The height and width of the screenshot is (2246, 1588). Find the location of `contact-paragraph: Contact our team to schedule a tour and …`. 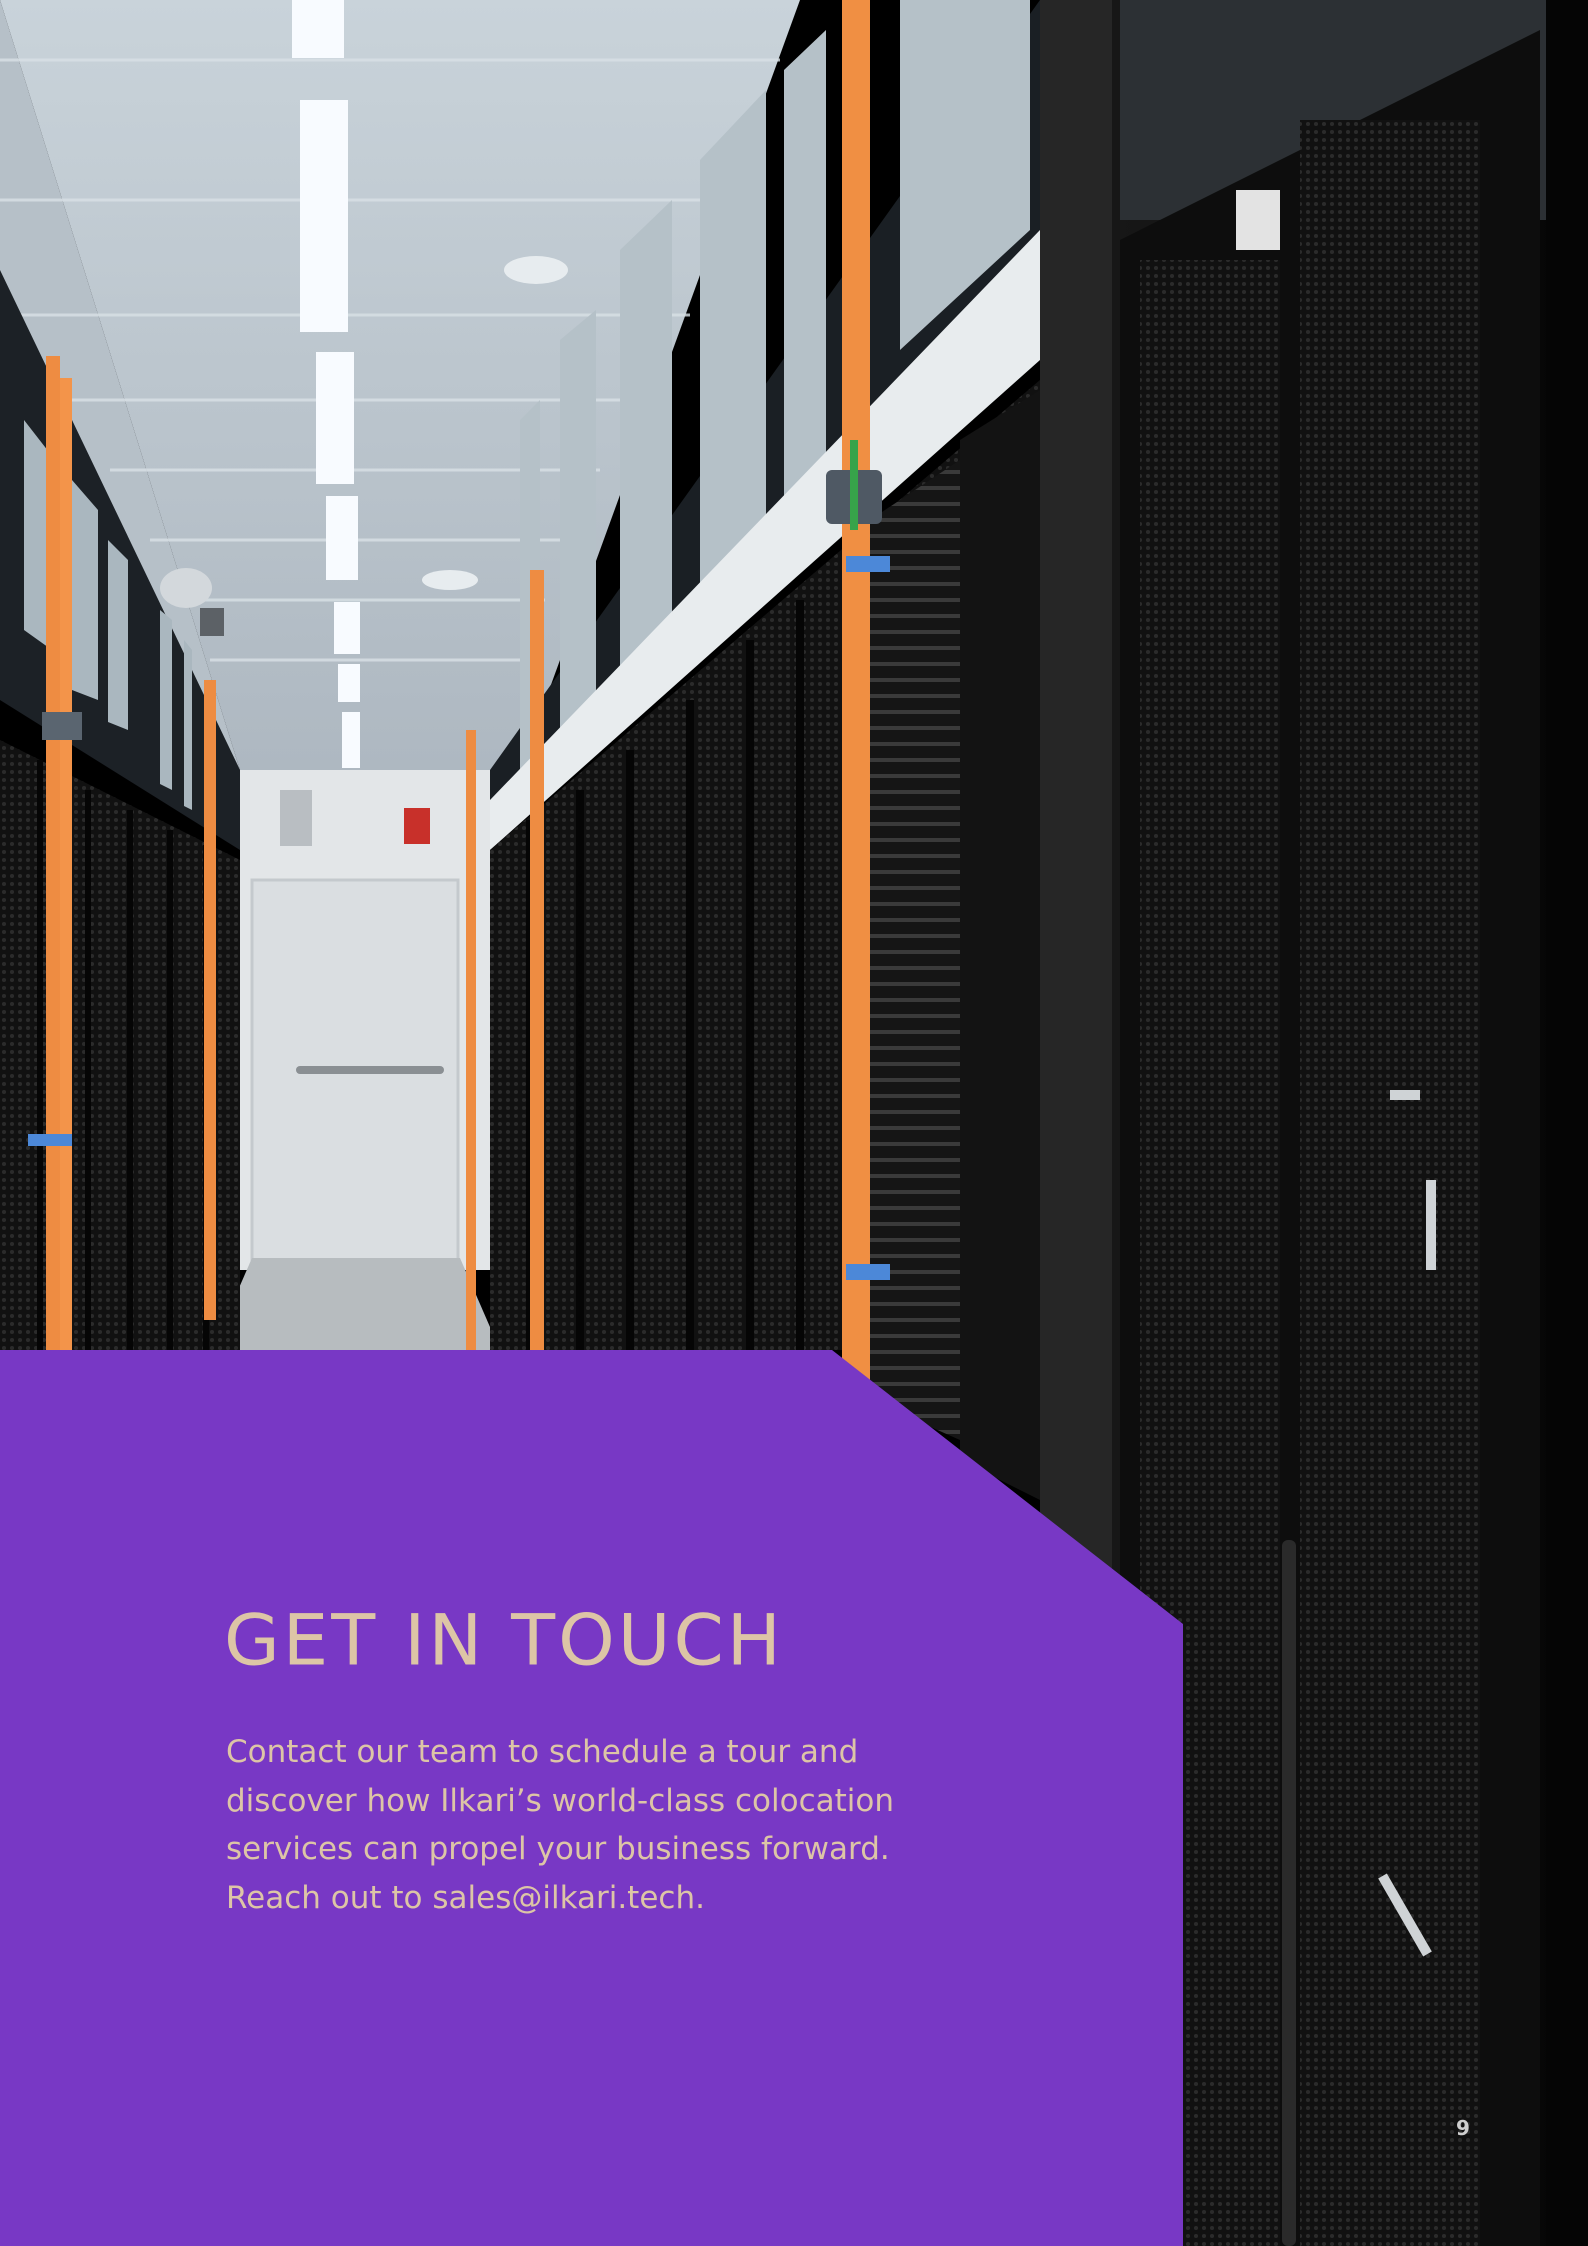

contact-paragraph: Contact our team to schedule a tour and … is located at coordinates (560, 1825).